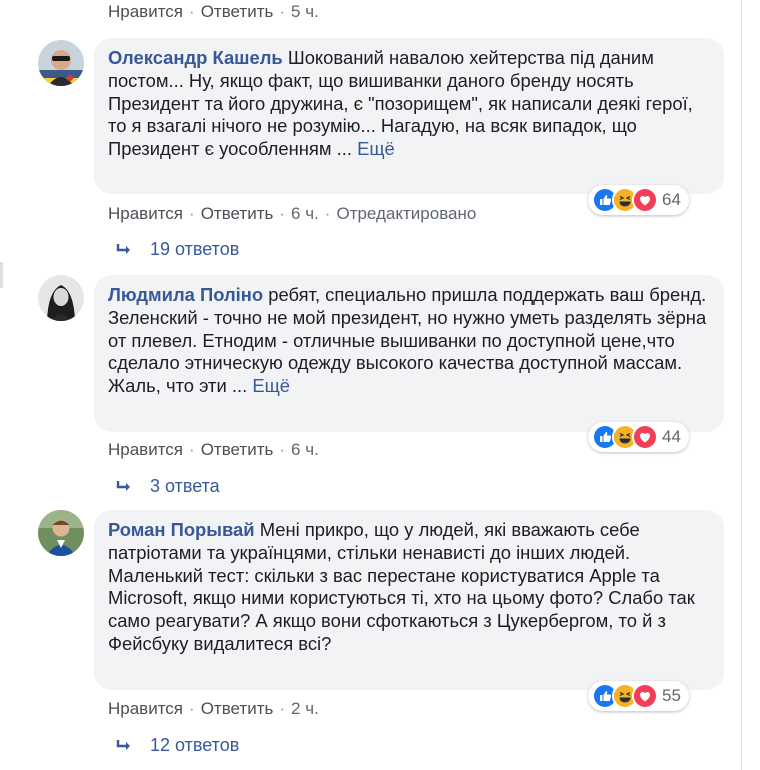 Image resolution: width=760 pixels, height=770 pixels. I want to click on comment-time: 2 ч., so click(305, 708).